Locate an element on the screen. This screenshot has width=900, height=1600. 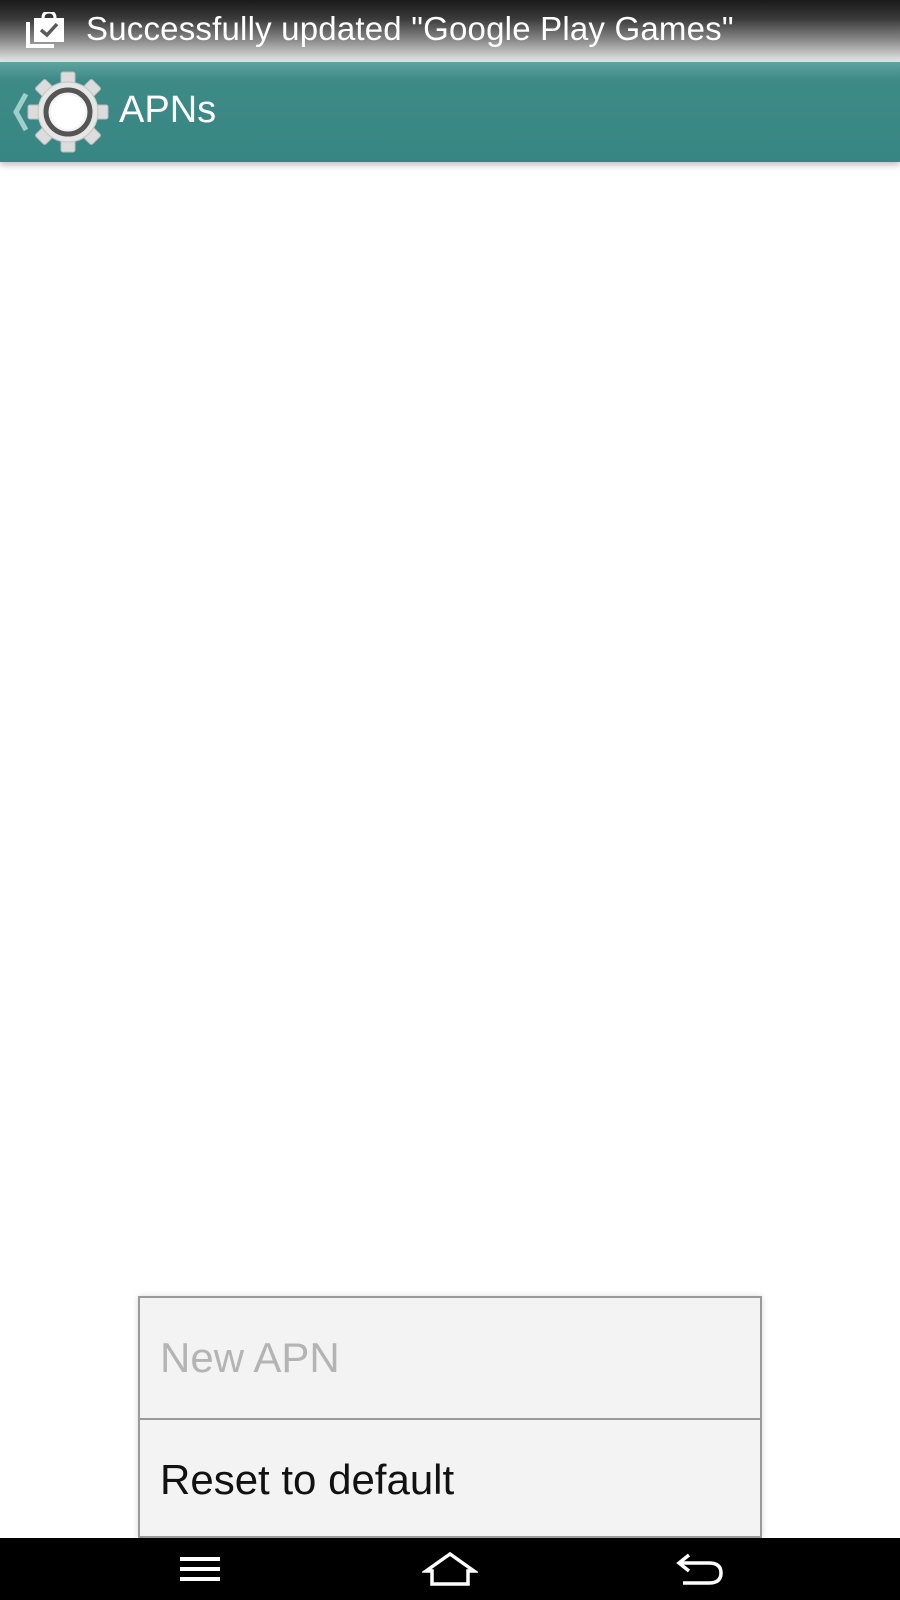
page-title: APNs is located at coordinates (168, 110).